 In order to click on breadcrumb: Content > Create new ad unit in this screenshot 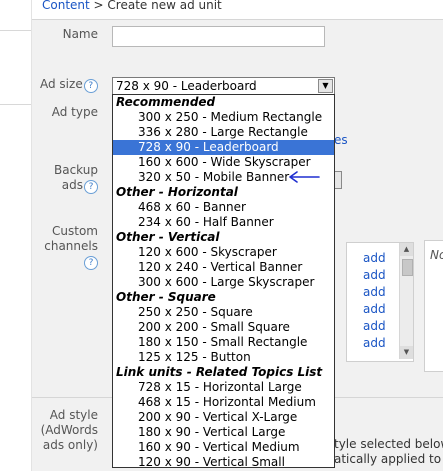, I will do `click(132, 6)`.